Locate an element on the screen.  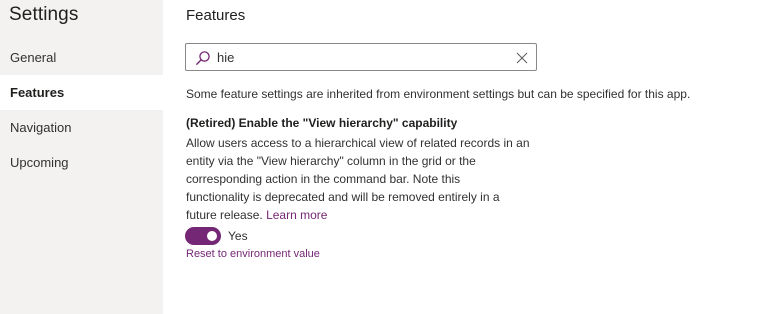
sidebar-item-label: Upcoming is located at coordinates (39, 162).